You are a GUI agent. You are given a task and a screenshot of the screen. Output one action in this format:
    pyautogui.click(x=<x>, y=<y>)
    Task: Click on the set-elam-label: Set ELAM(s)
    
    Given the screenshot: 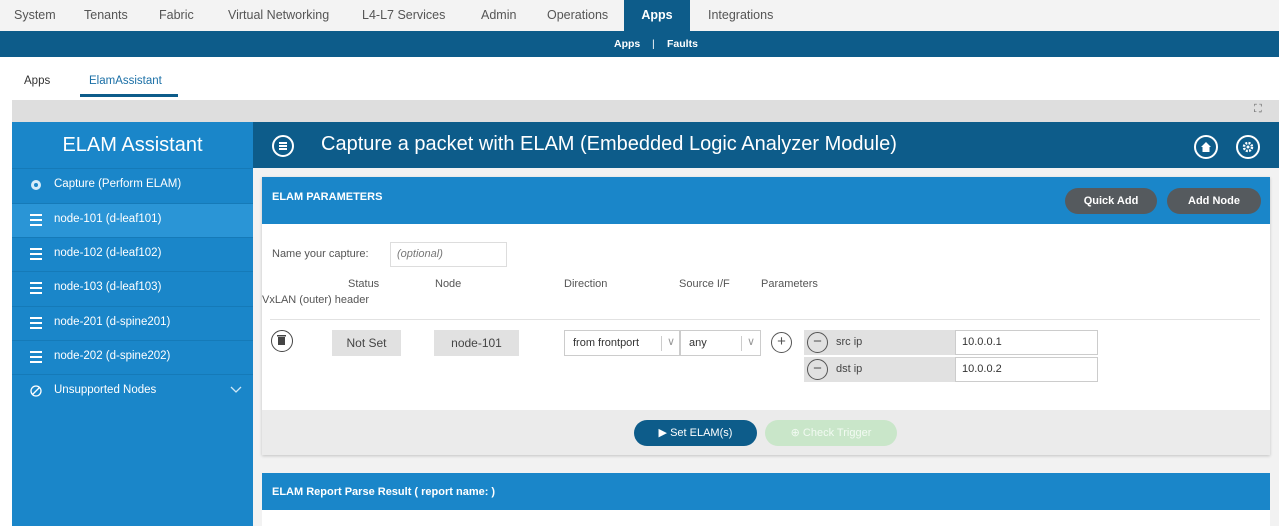 What is the action you would take?
    pyautogui.click(x=701, y=433)
    